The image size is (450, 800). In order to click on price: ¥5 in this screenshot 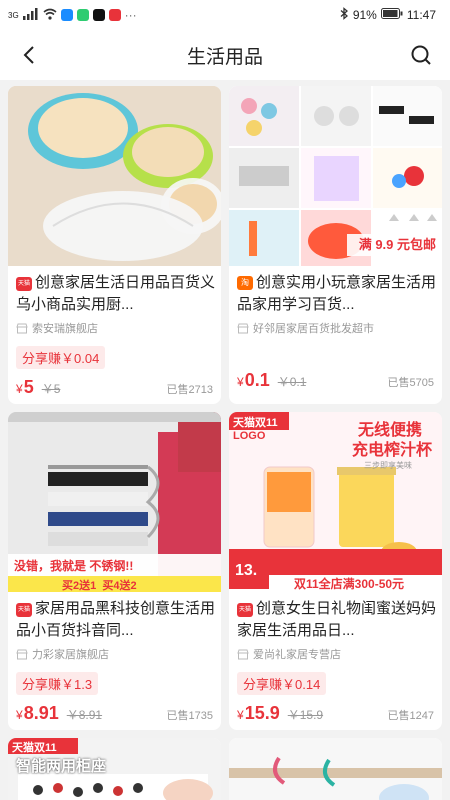, I will do `click(25, 387)`.